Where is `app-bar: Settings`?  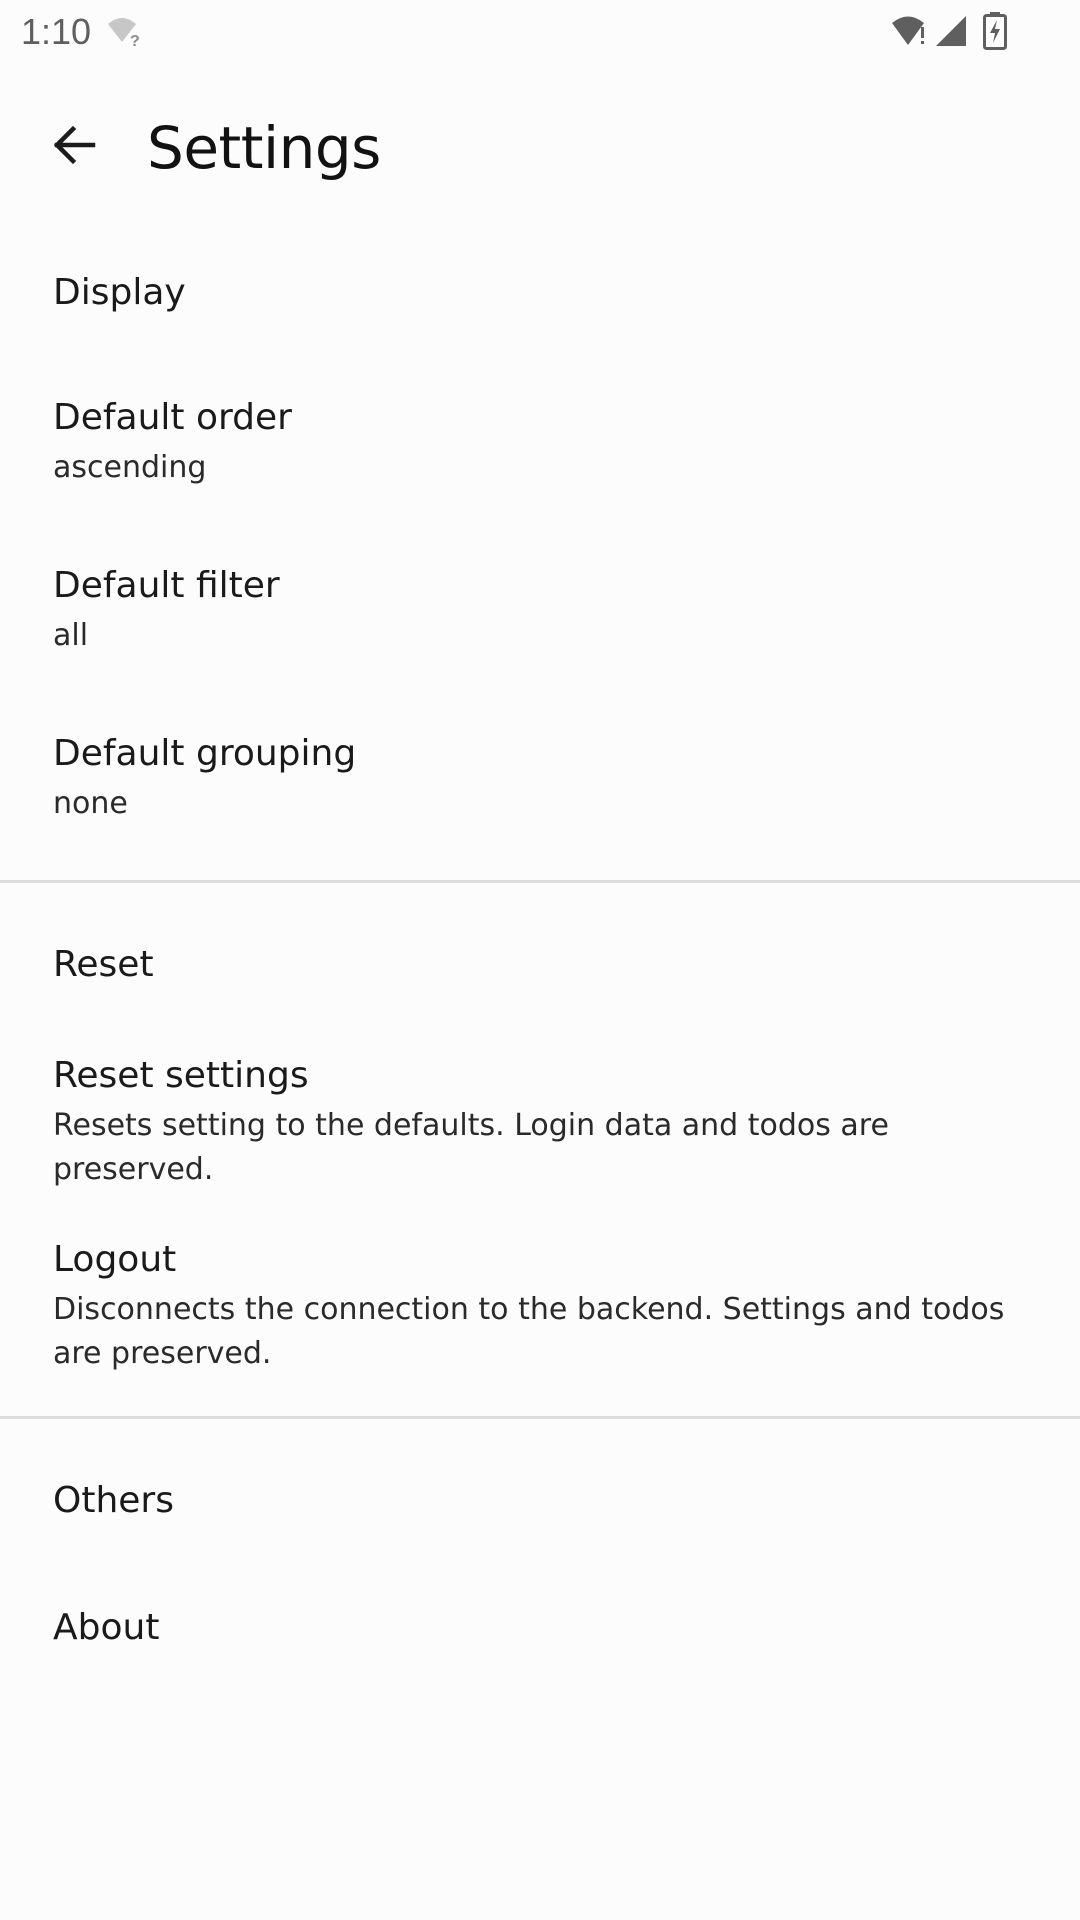 app-bar: Settings is located at coordinates (540, 136).